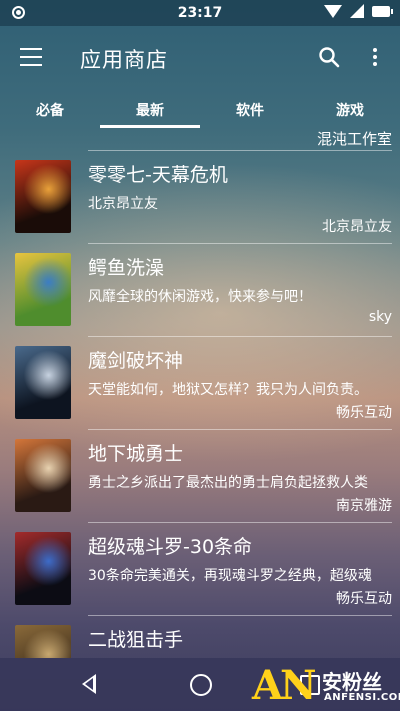 The width and height of the screenshot is (400, 711). Describe the element at coordinates (364, 506) in the screenshot. I see `developer-label: 南京雅游` at that location.